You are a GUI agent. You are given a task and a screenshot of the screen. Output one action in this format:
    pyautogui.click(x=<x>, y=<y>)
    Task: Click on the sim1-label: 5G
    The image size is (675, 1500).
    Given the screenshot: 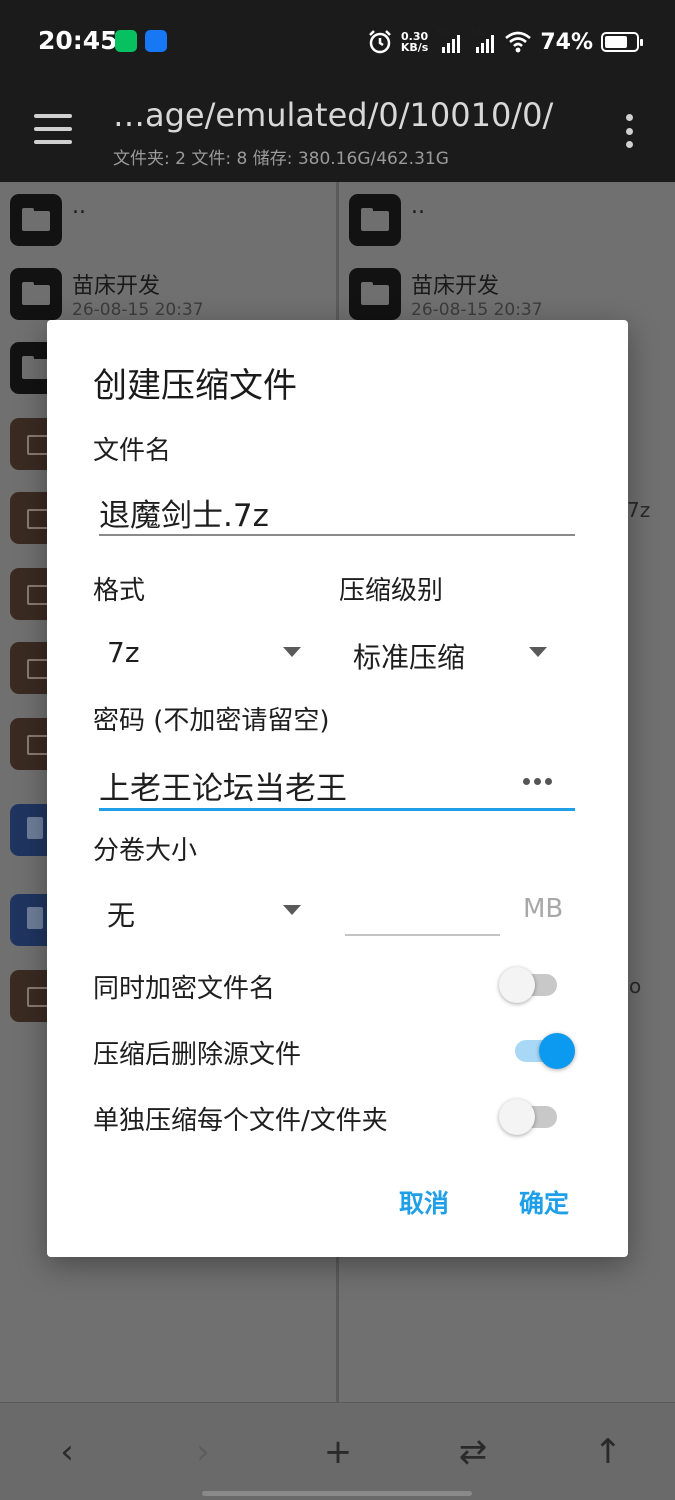 What is the action you would take?
    pyautogui.click(x=443, y=33)
    